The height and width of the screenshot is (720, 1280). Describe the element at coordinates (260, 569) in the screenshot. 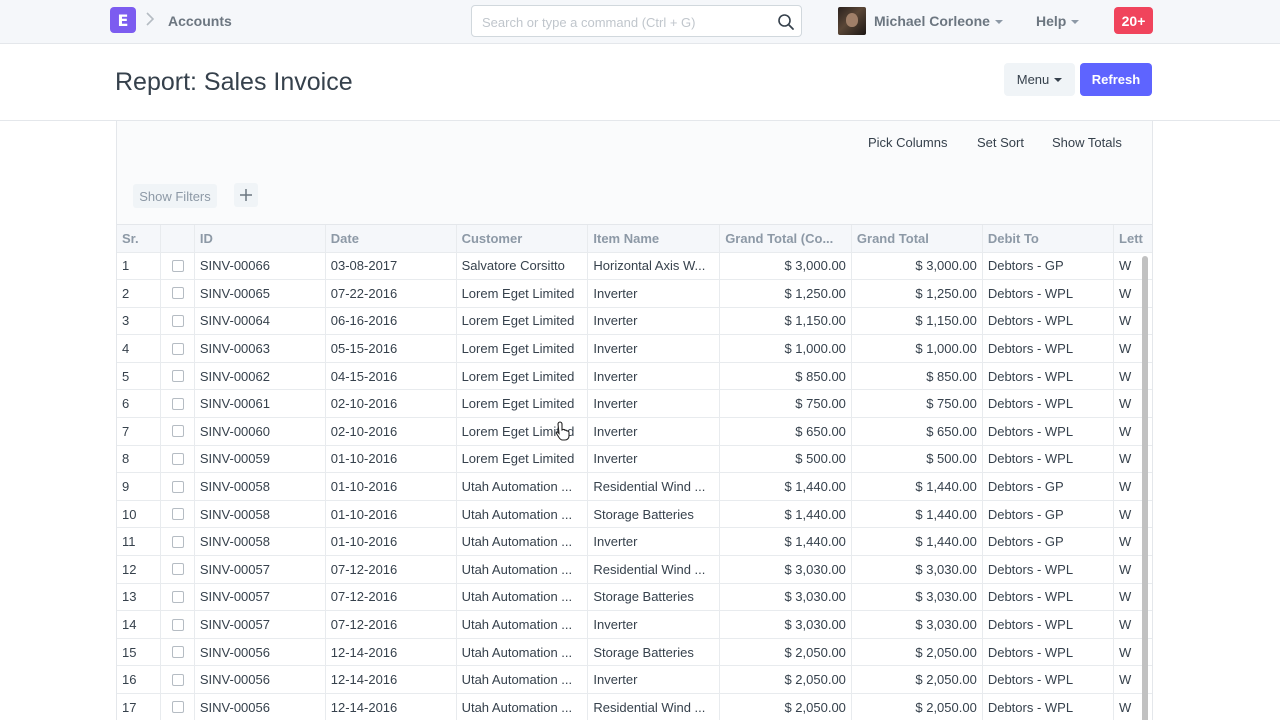

I see `id-cell: SINV-00057` at that location.